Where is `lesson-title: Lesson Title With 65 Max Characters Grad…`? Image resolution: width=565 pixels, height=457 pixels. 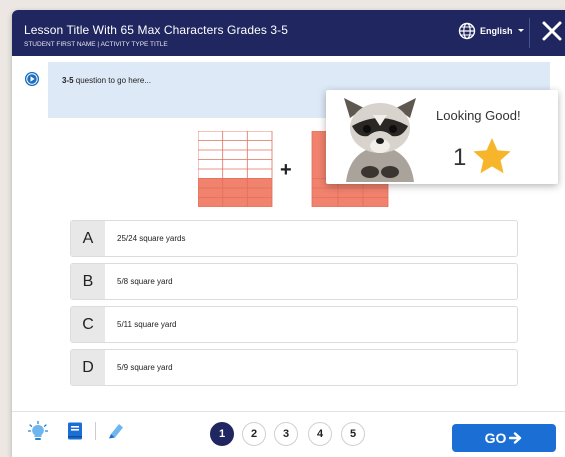 lesson-title: Lesson Title With 65 Max Characters Grad… is located at coordinates (156, 30).